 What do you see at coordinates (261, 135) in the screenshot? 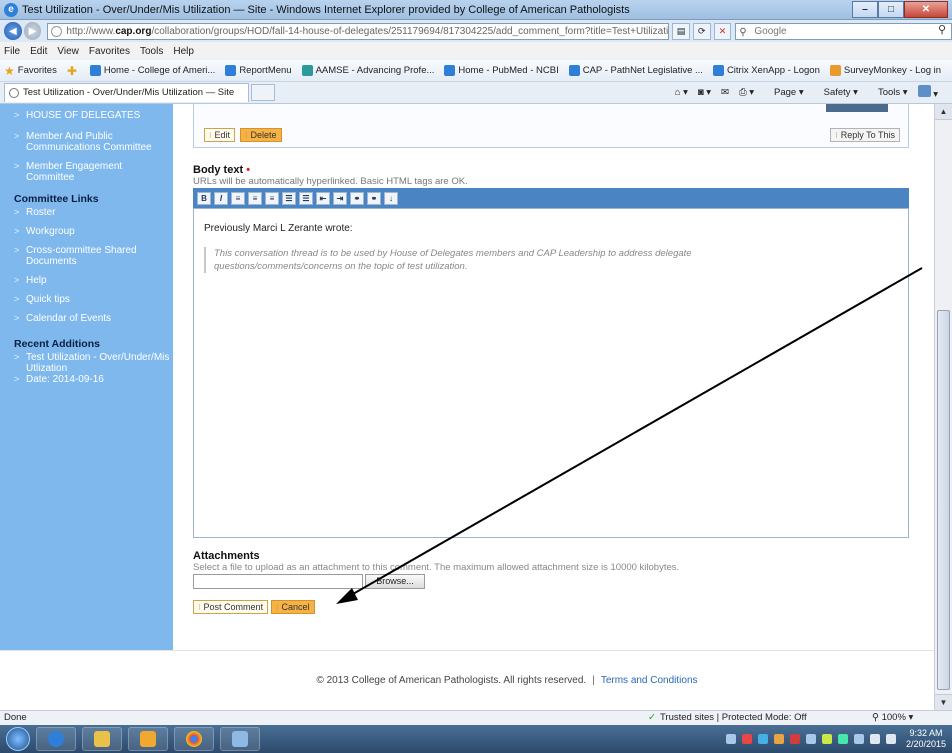
I see `delete-button: ⁝ Delete` at bounding box center [261, 135].